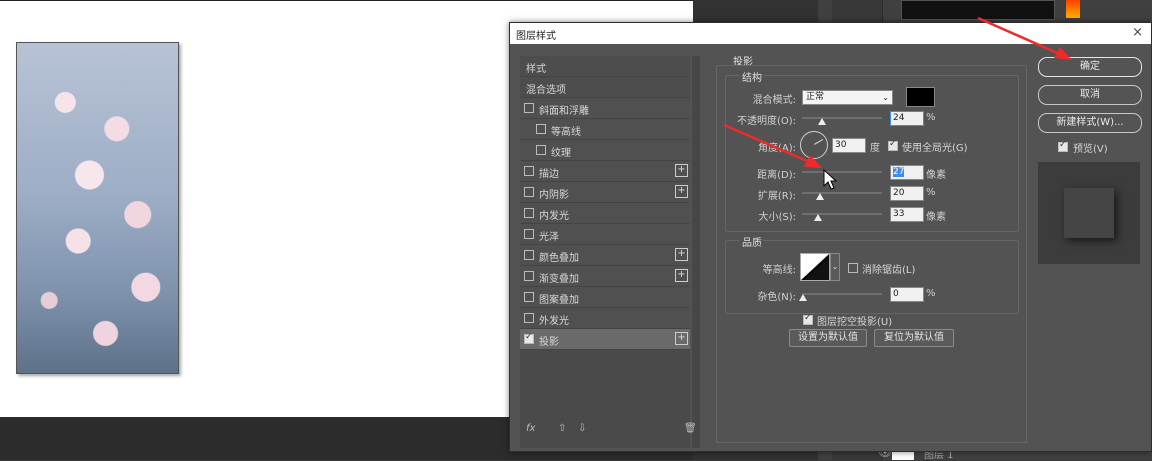 This screenshot has height=461, width=1152. Describe the element at coordinates (978, 10) in the screenshot. I see `color-picker-field` at that location.